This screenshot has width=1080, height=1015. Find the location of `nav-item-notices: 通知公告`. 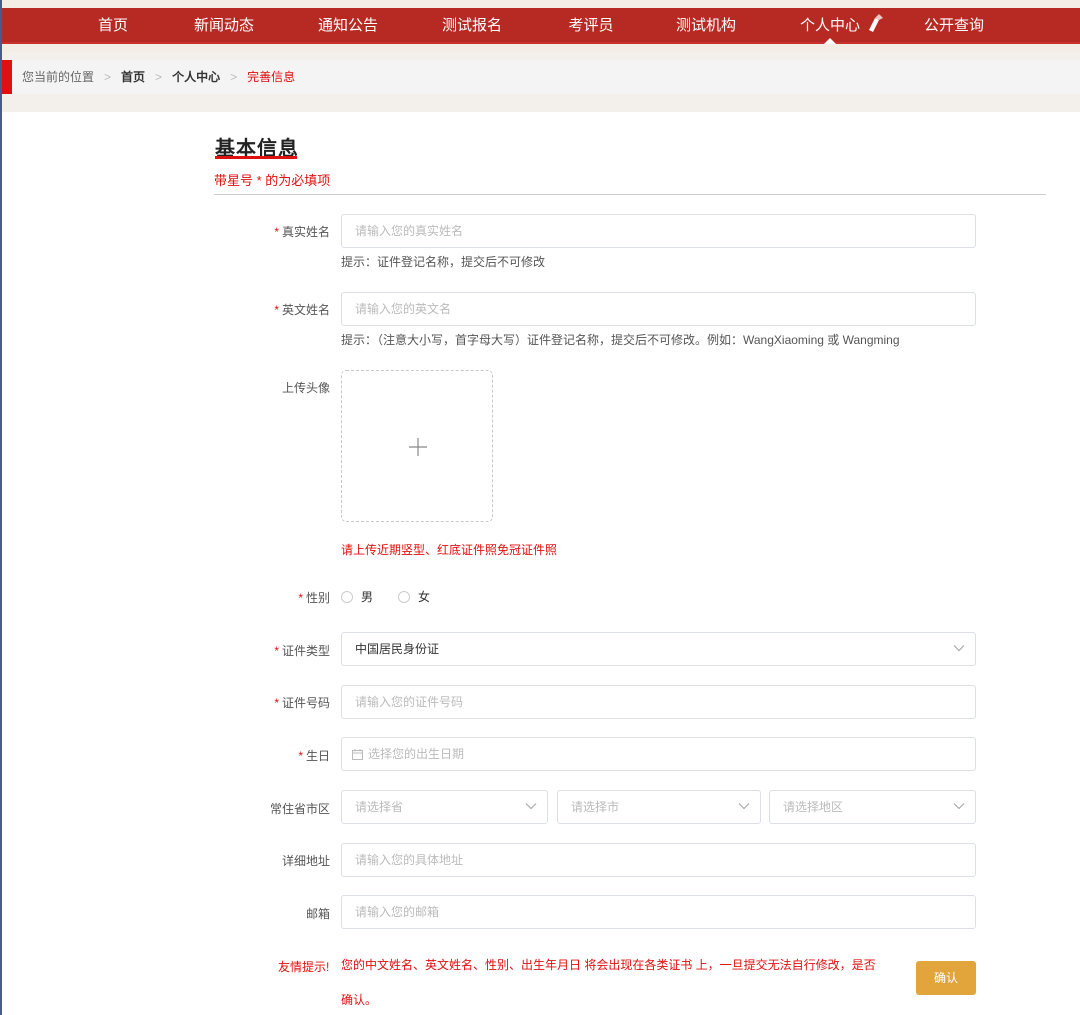

nav-item-notices: 通知公告 is located at coordinates (348, 26).